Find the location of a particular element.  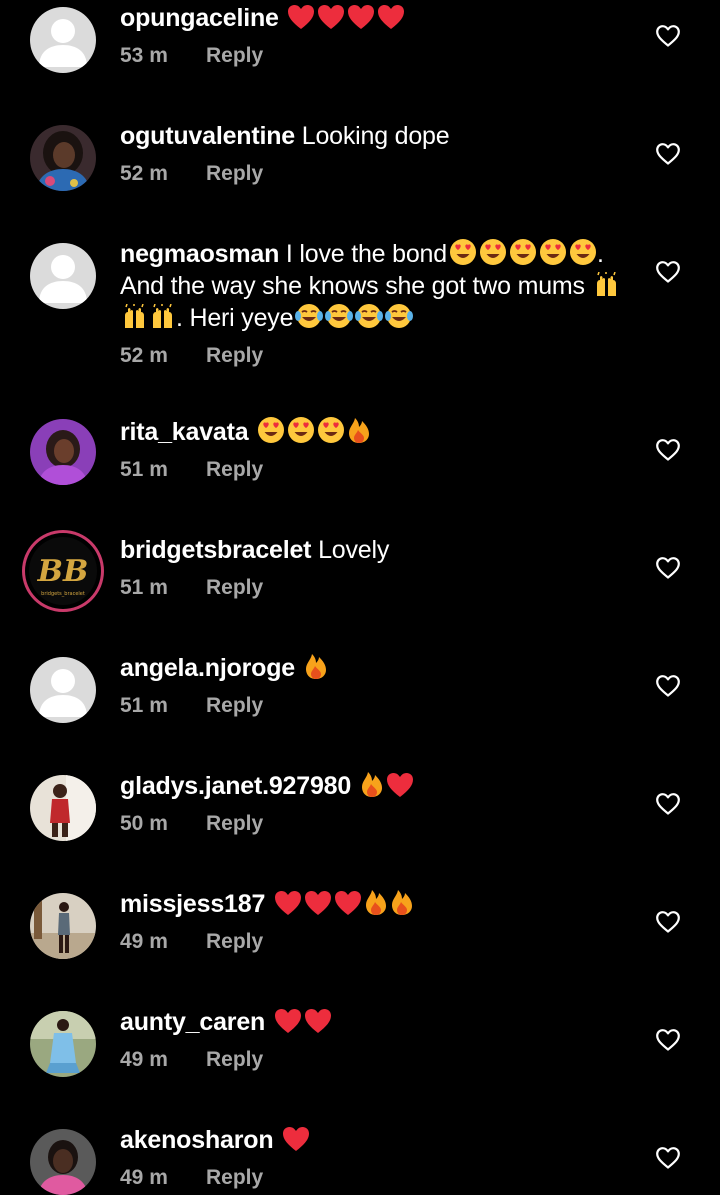

comment-username: opungaceline is located at coordinates (199, 18).